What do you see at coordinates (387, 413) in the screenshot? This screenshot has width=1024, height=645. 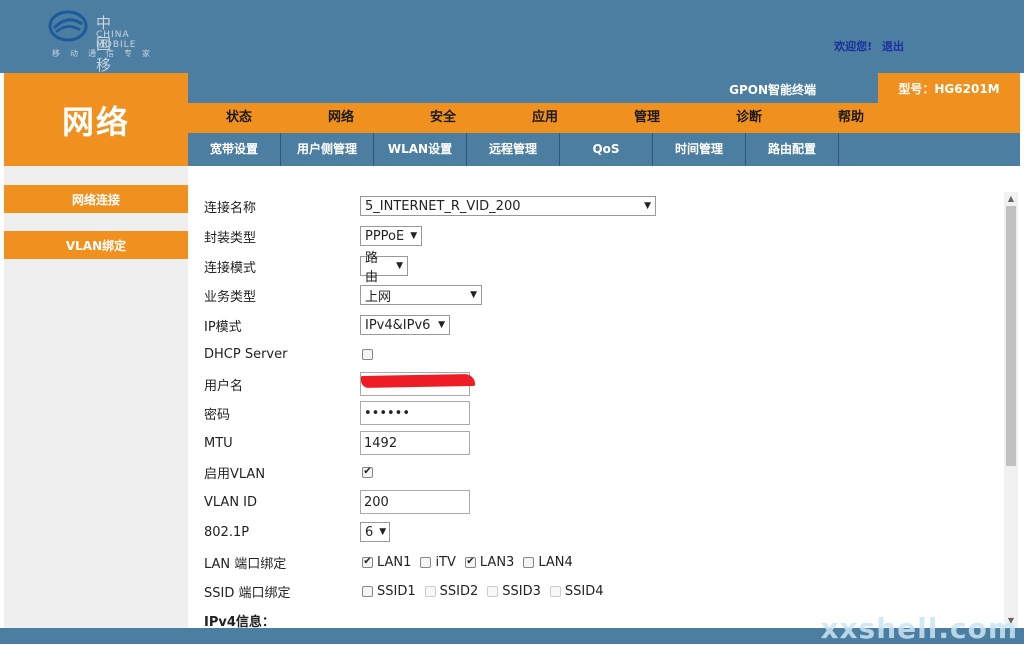 I see `password-value: ••••••` at bounding box center [387, 413].